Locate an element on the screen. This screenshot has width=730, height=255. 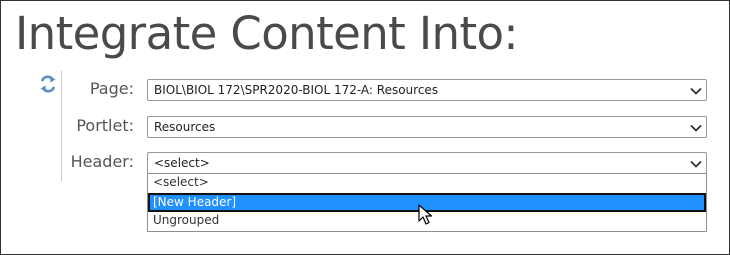
page-title: Integrate Content Into: is located at coordinates (267, 33).